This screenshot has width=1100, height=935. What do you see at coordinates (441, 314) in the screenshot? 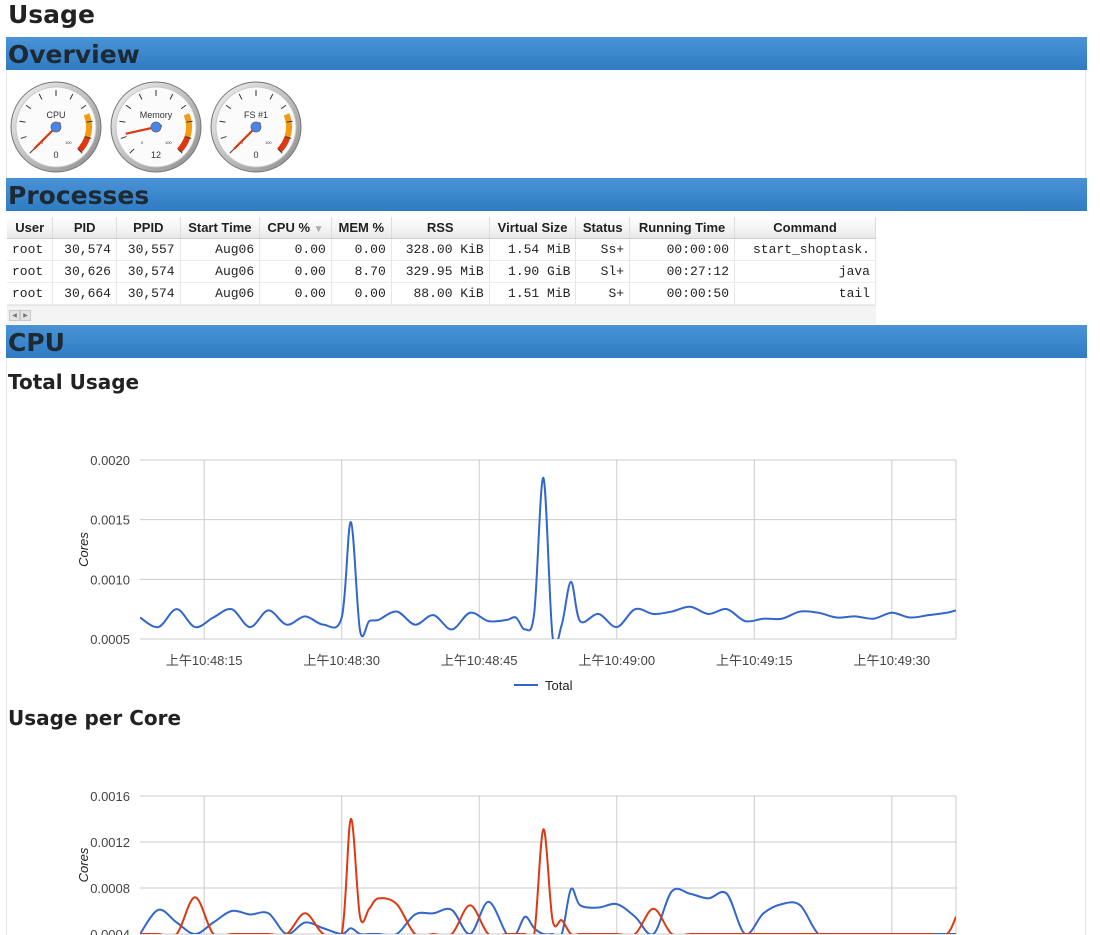
I see `horizontal-scrollbar: ◀ ▶` at bounding box center [441, 314].